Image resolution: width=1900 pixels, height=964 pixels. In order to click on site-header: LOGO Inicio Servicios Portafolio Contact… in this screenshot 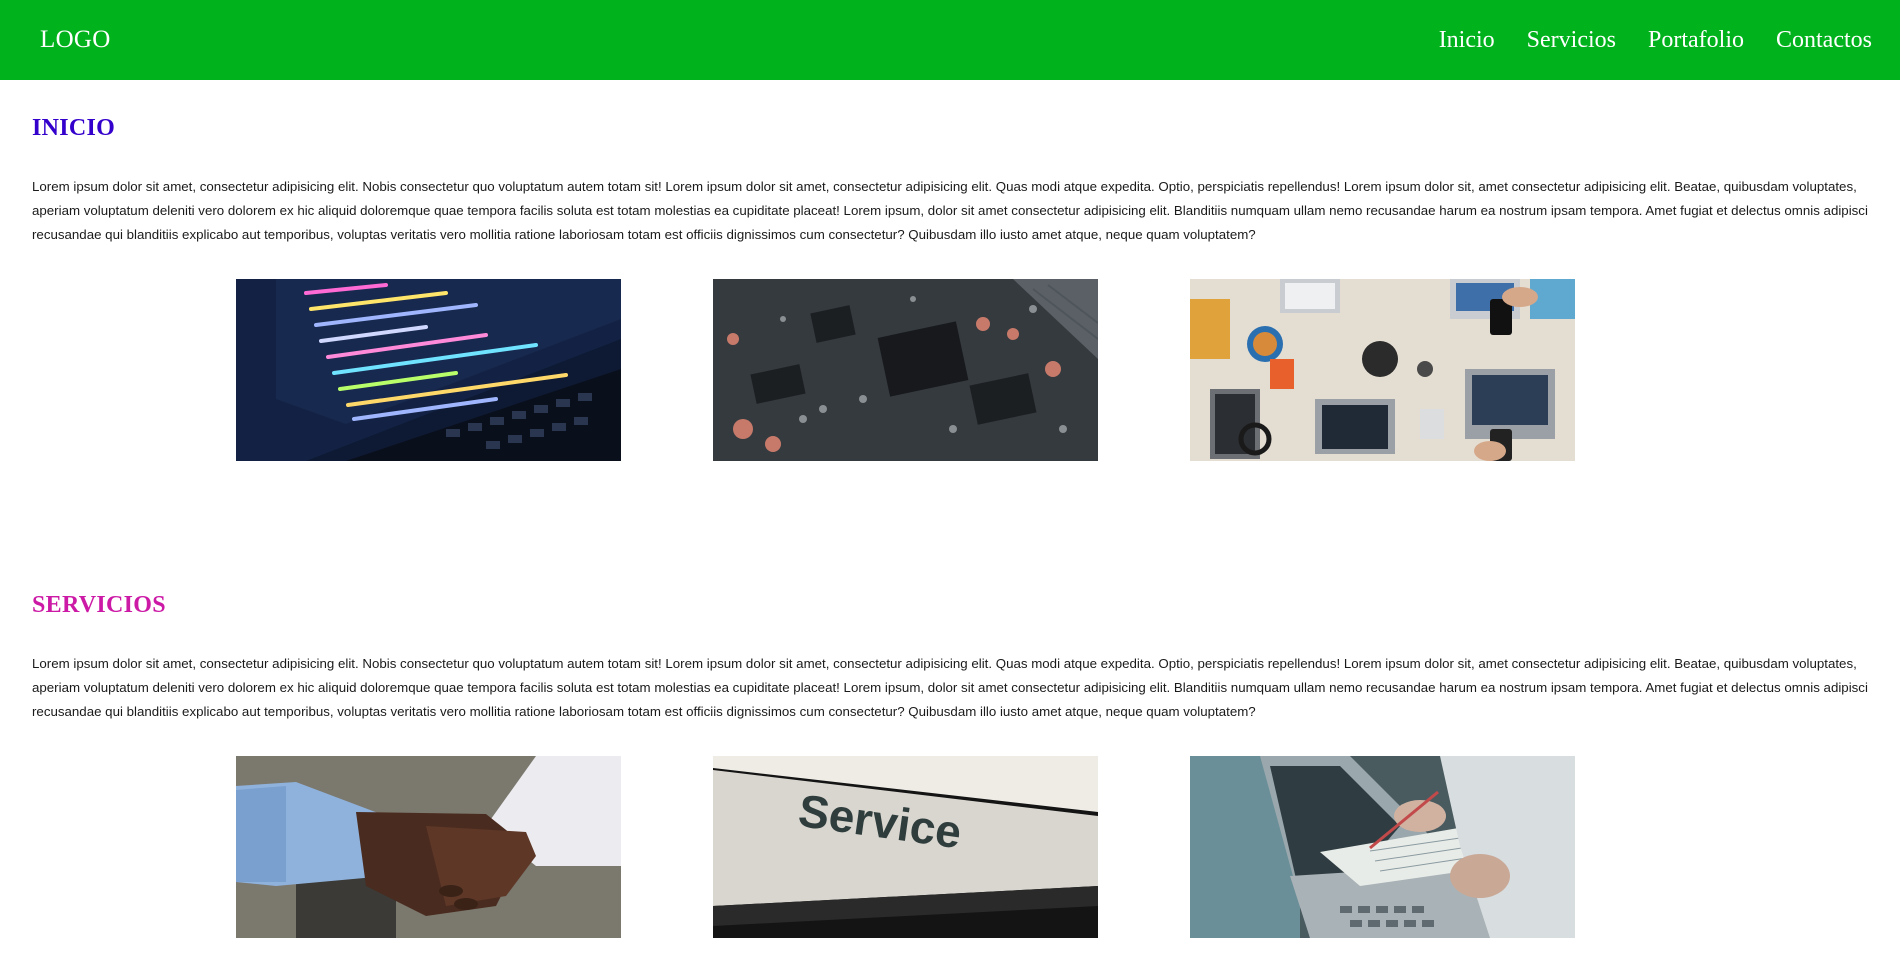, I will do `click(950, 40)`.